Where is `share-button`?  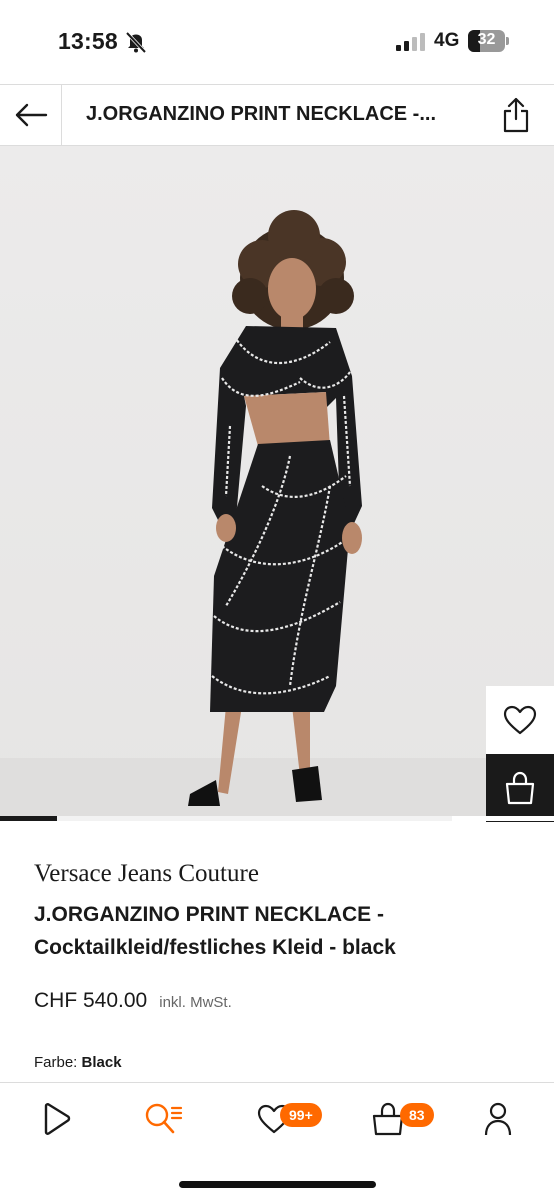
share-button is located at coordinates (516, 115).